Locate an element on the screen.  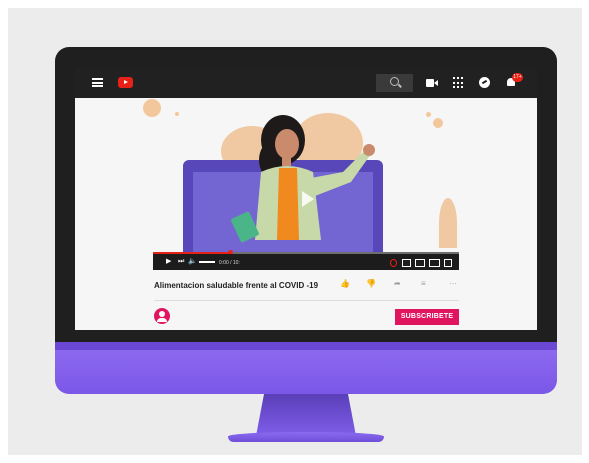
monitor-stand-neck is located at coordinates (306, 415).